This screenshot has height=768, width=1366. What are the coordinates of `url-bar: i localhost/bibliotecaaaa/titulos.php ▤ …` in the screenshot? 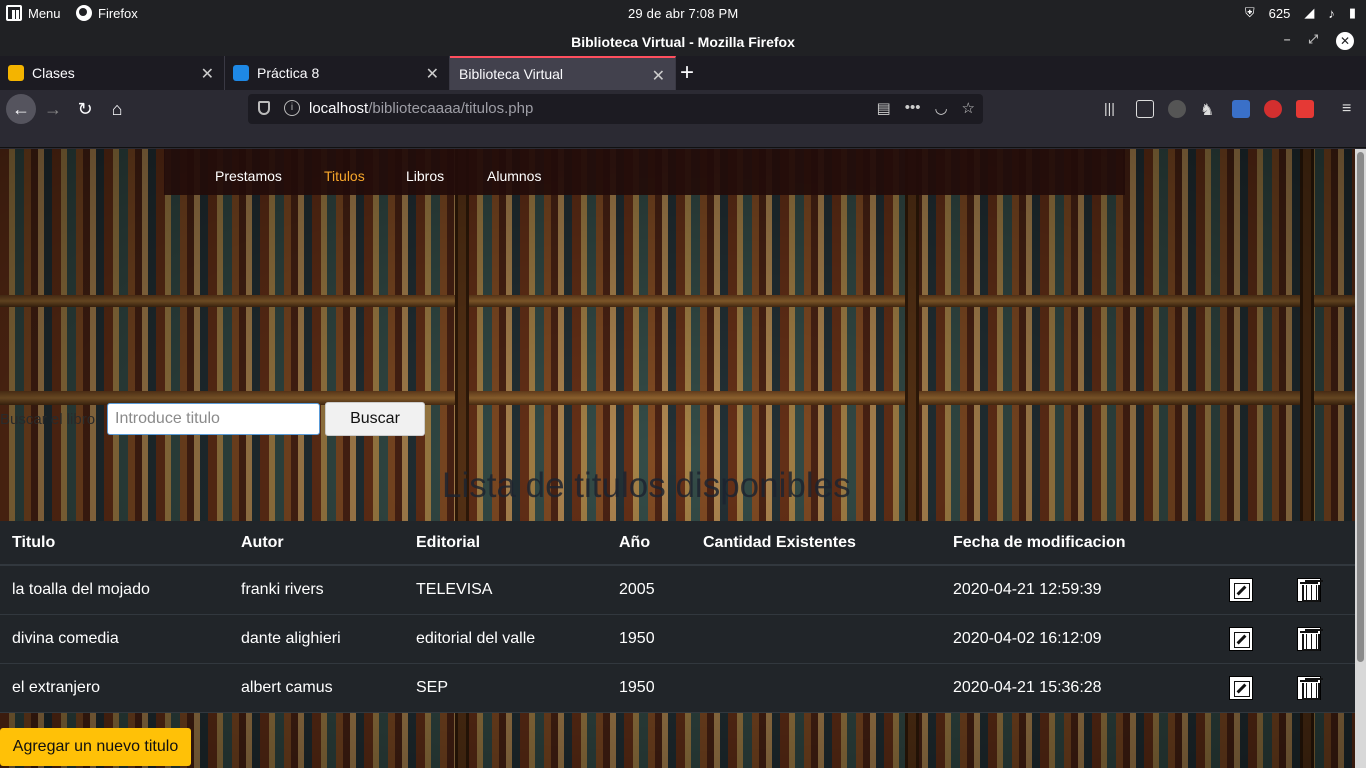 It's located at (615, 109).